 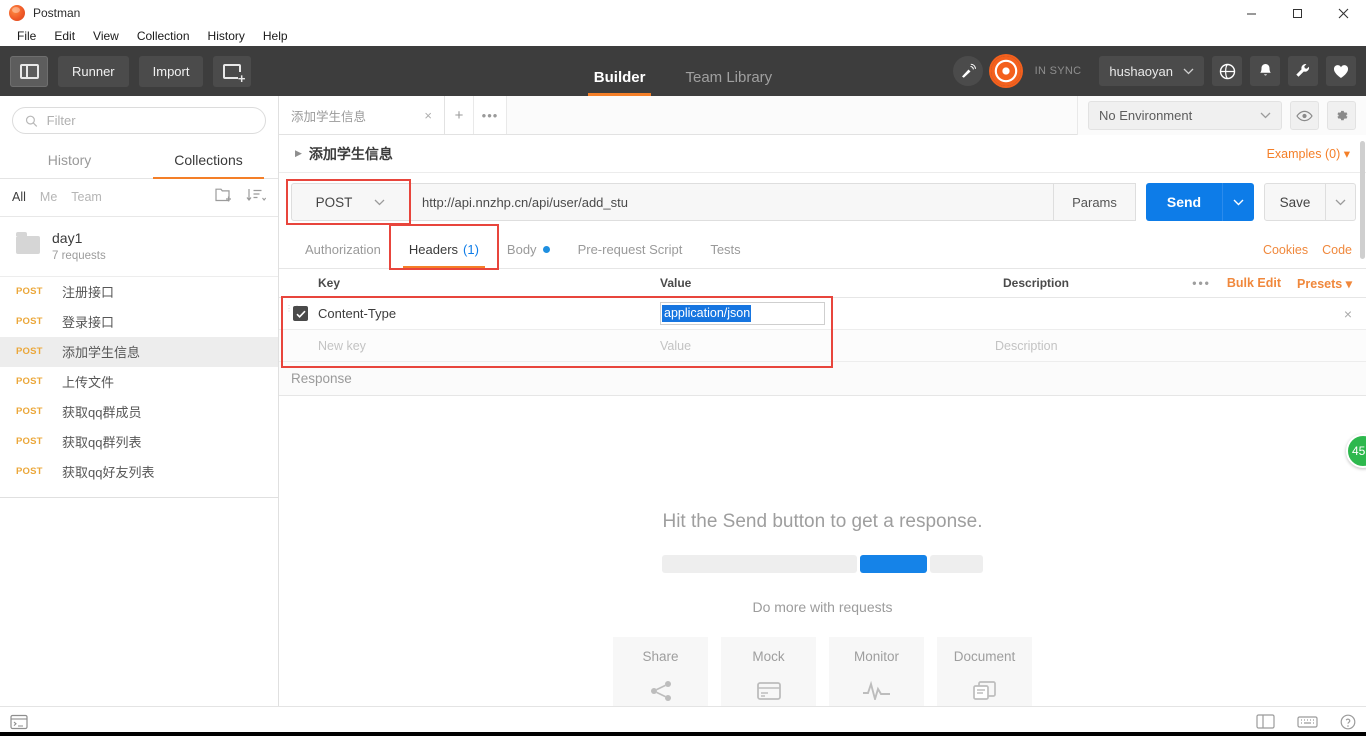 What do you see at coordinates (29, 71) in the screenshot?
I see `sidebar-toggle-button` at bounding box center [29, 71].